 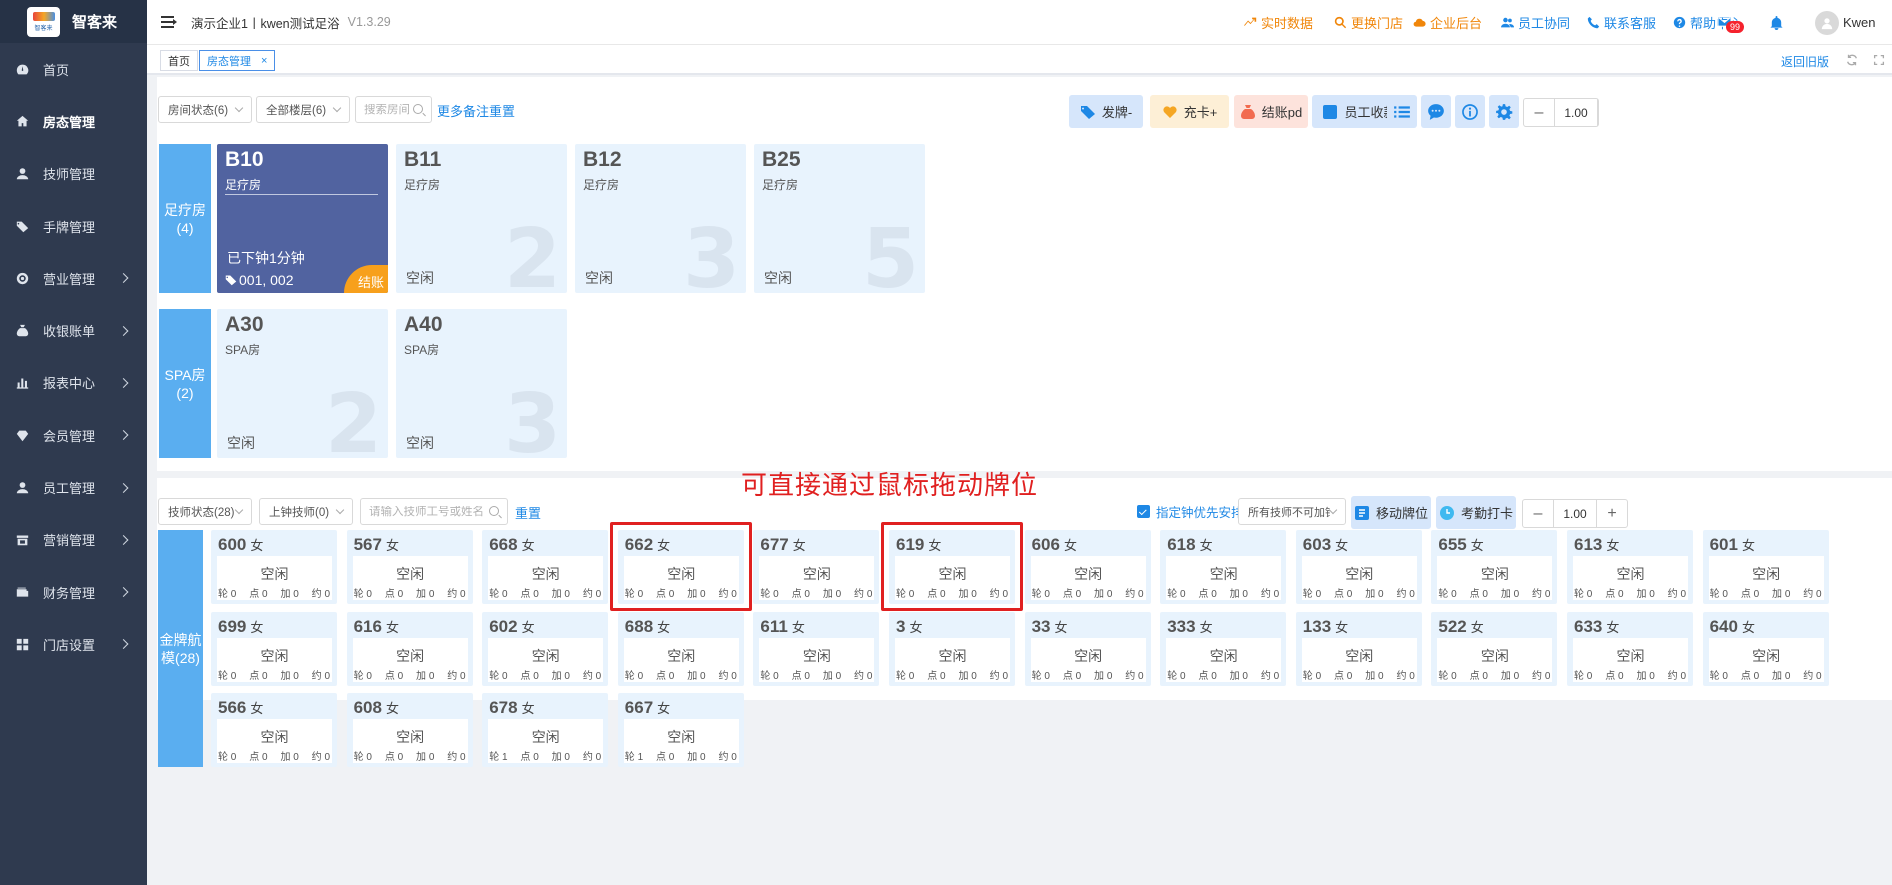 I want to click on tech-card: 662 女空闲轮 0 点 0 加 0 约 0, so click(x=680, y=567).